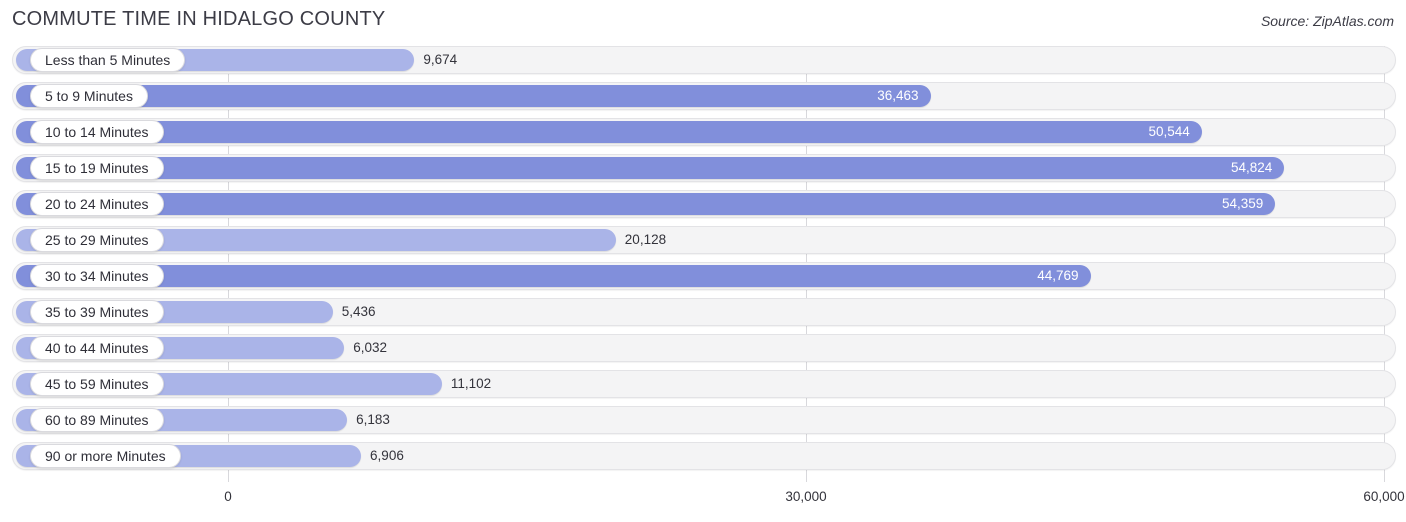 The image size is (1406, 522). What do you see at coordinates (1327, 21) in the screenshot?
I see `source-attribution: Source: ZipAtlas.com` at bounding box center [1327, 21].